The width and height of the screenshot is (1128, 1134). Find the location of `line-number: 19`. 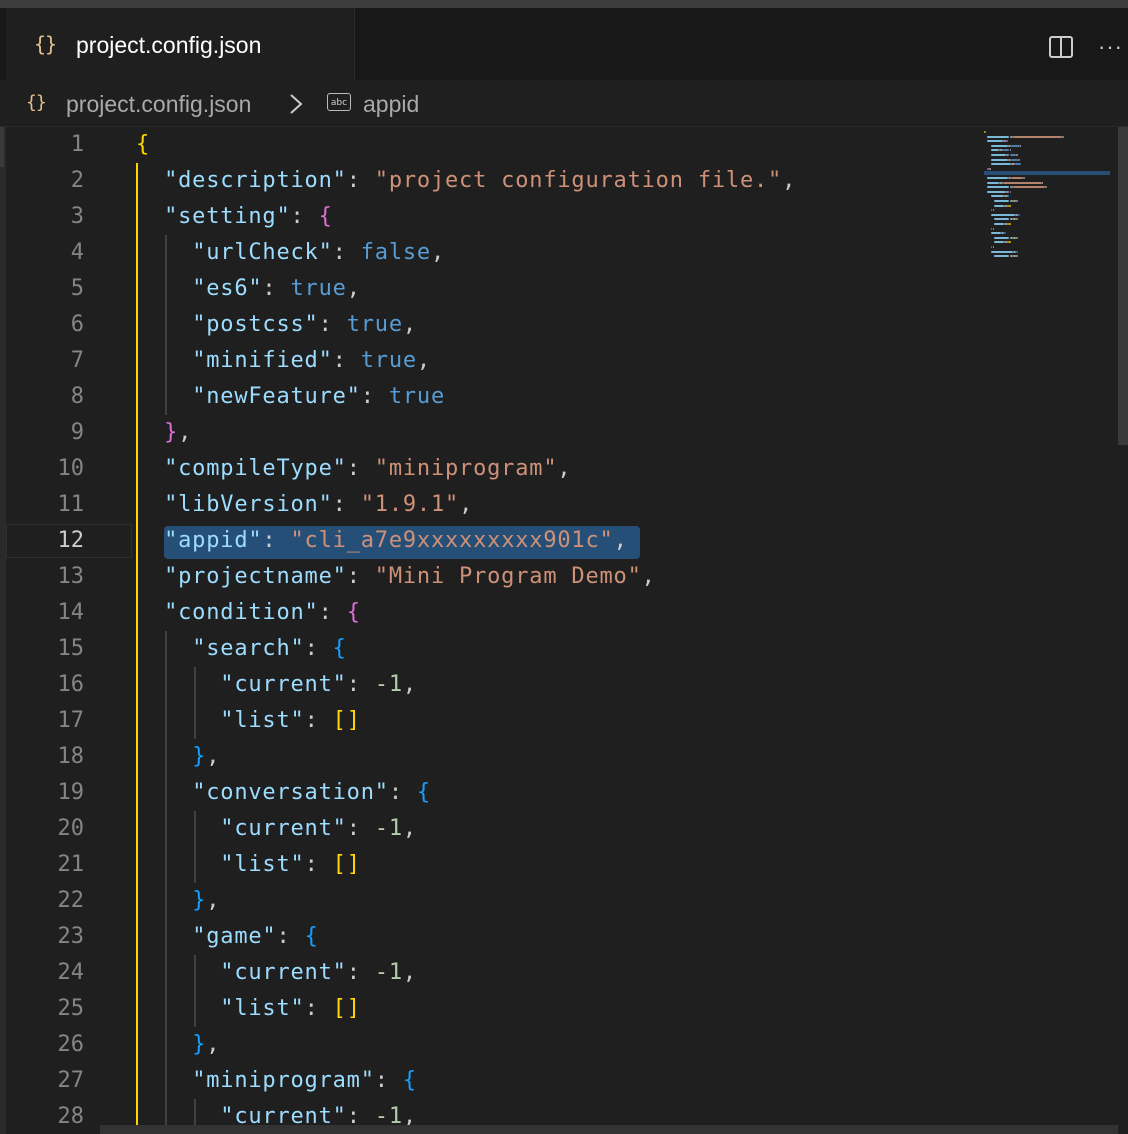

line-number: 19 is located at coordinates (71, 792).